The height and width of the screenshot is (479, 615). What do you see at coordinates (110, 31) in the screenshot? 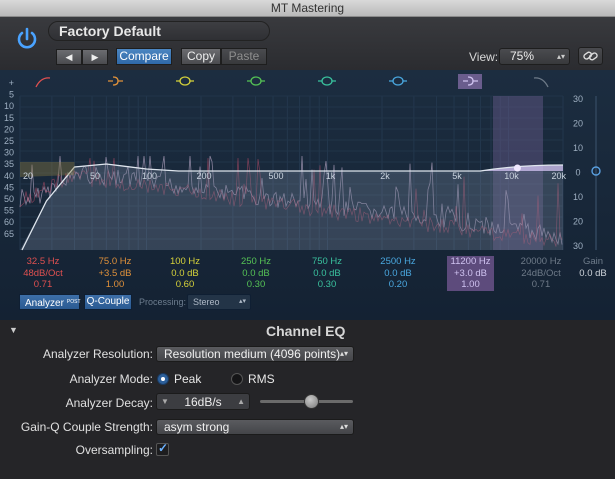
I see `preset-name: Factory Default` at bounding box center [110, 31].